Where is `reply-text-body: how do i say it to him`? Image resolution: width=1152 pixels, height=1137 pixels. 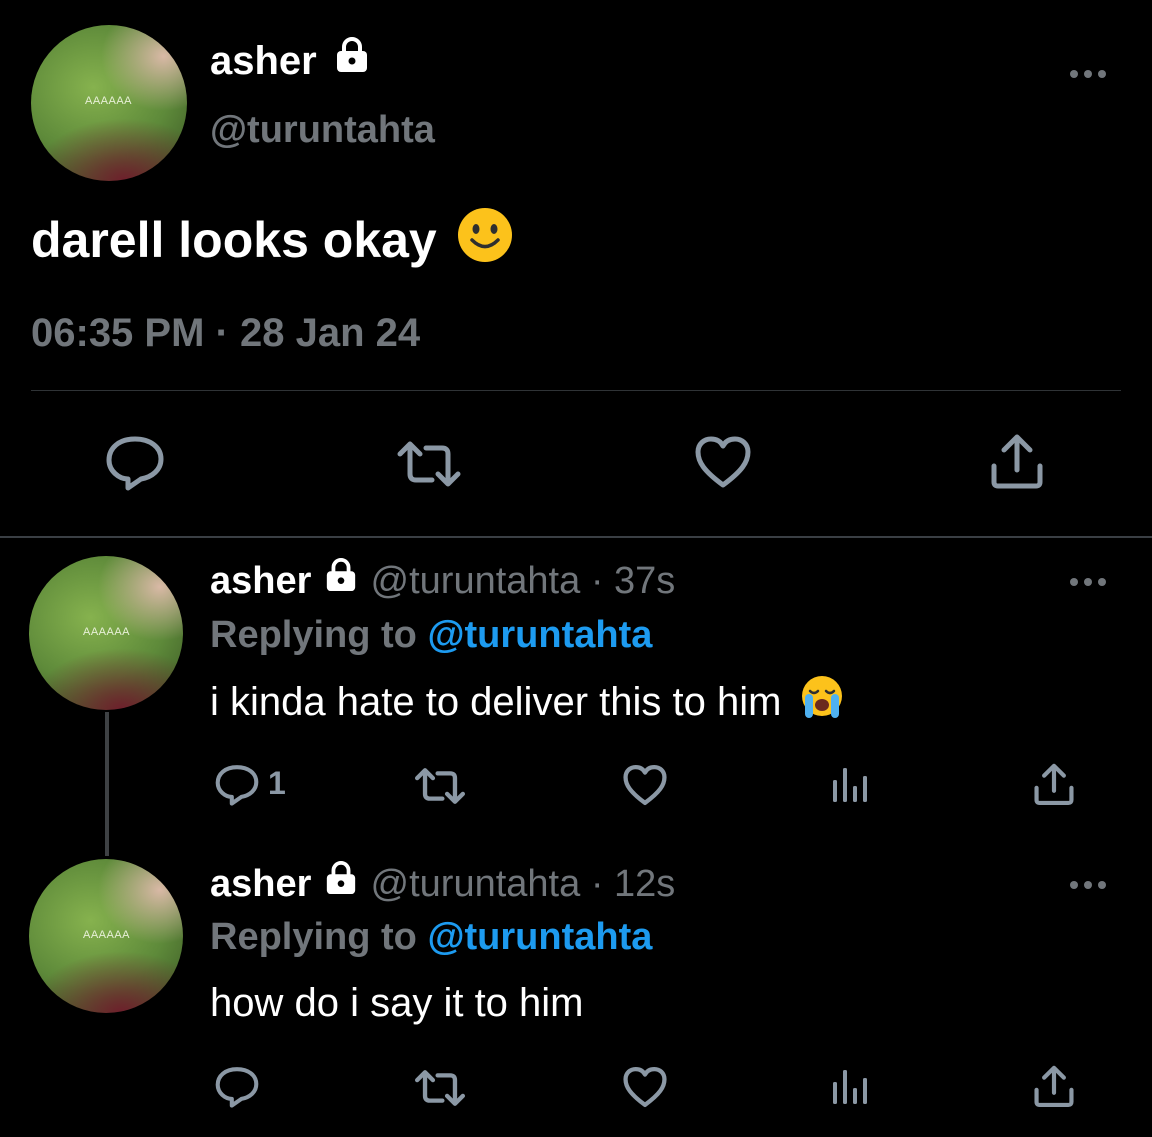 reply-text-body: how do i say it to him is located at coordinates (397, 1003).